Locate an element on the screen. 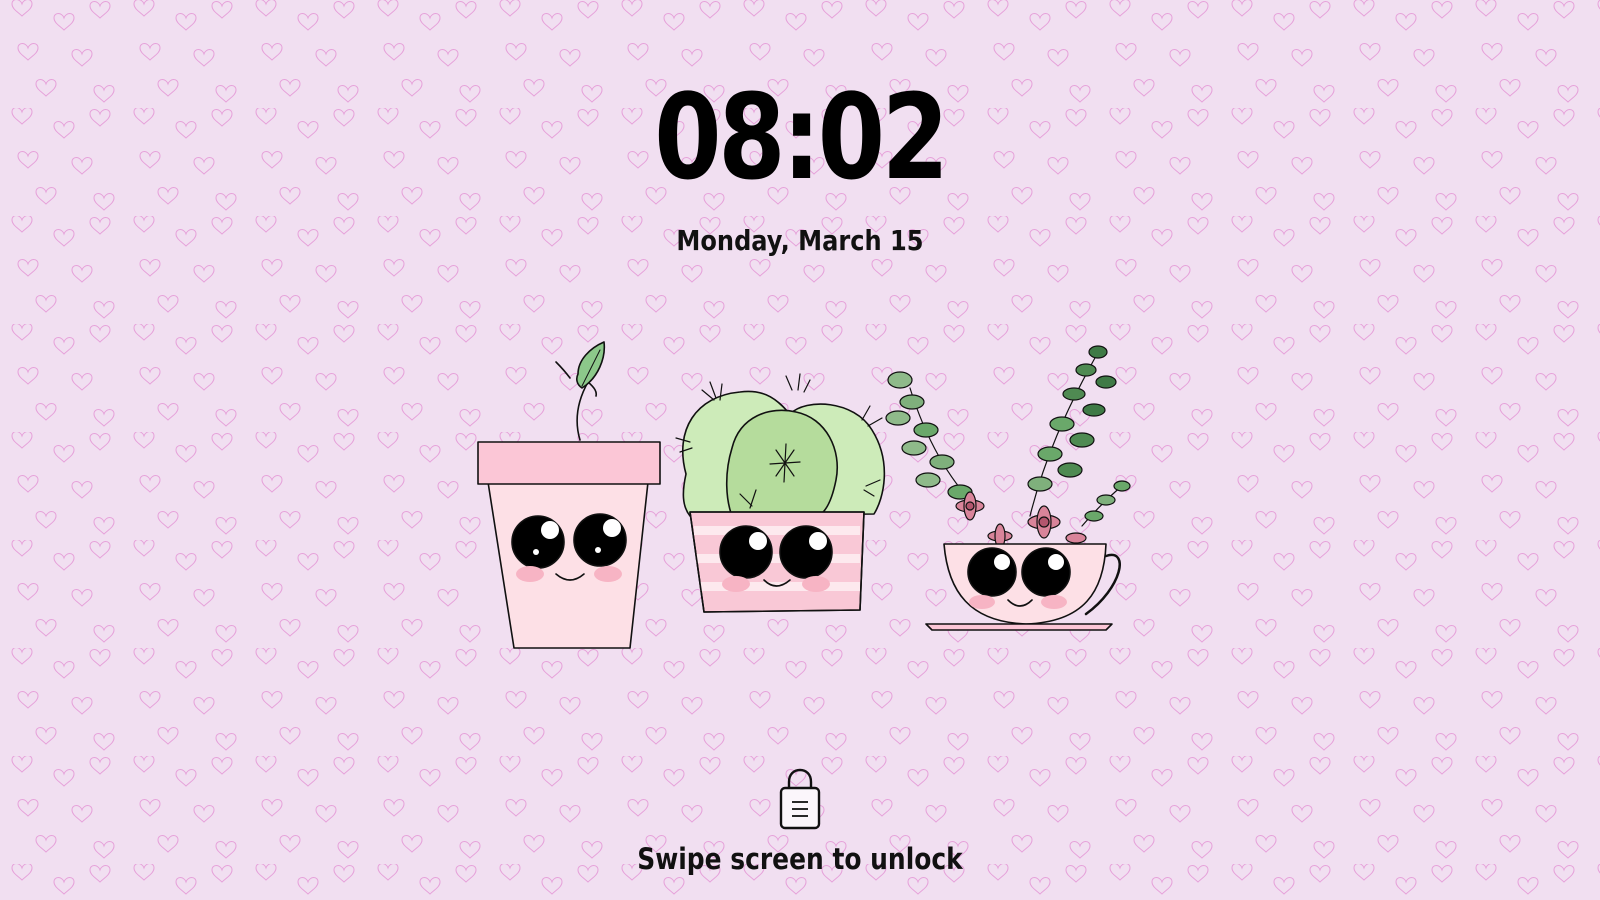  clock-time: 08:02 is located at coordinates (801, 137).